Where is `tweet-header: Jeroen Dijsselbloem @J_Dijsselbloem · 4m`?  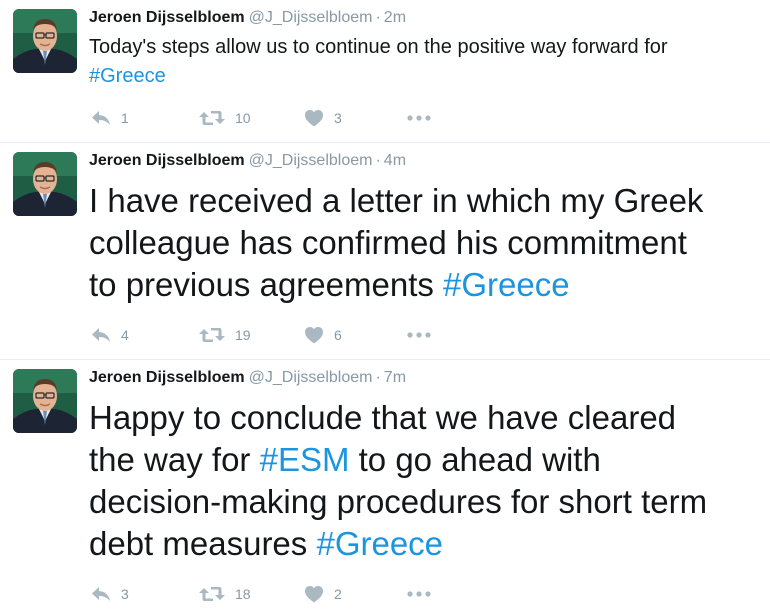
tweet-header: Jeroen Dijsselbloem @J_Dijsselbloem · 4m is located at coordinates (247, 161).